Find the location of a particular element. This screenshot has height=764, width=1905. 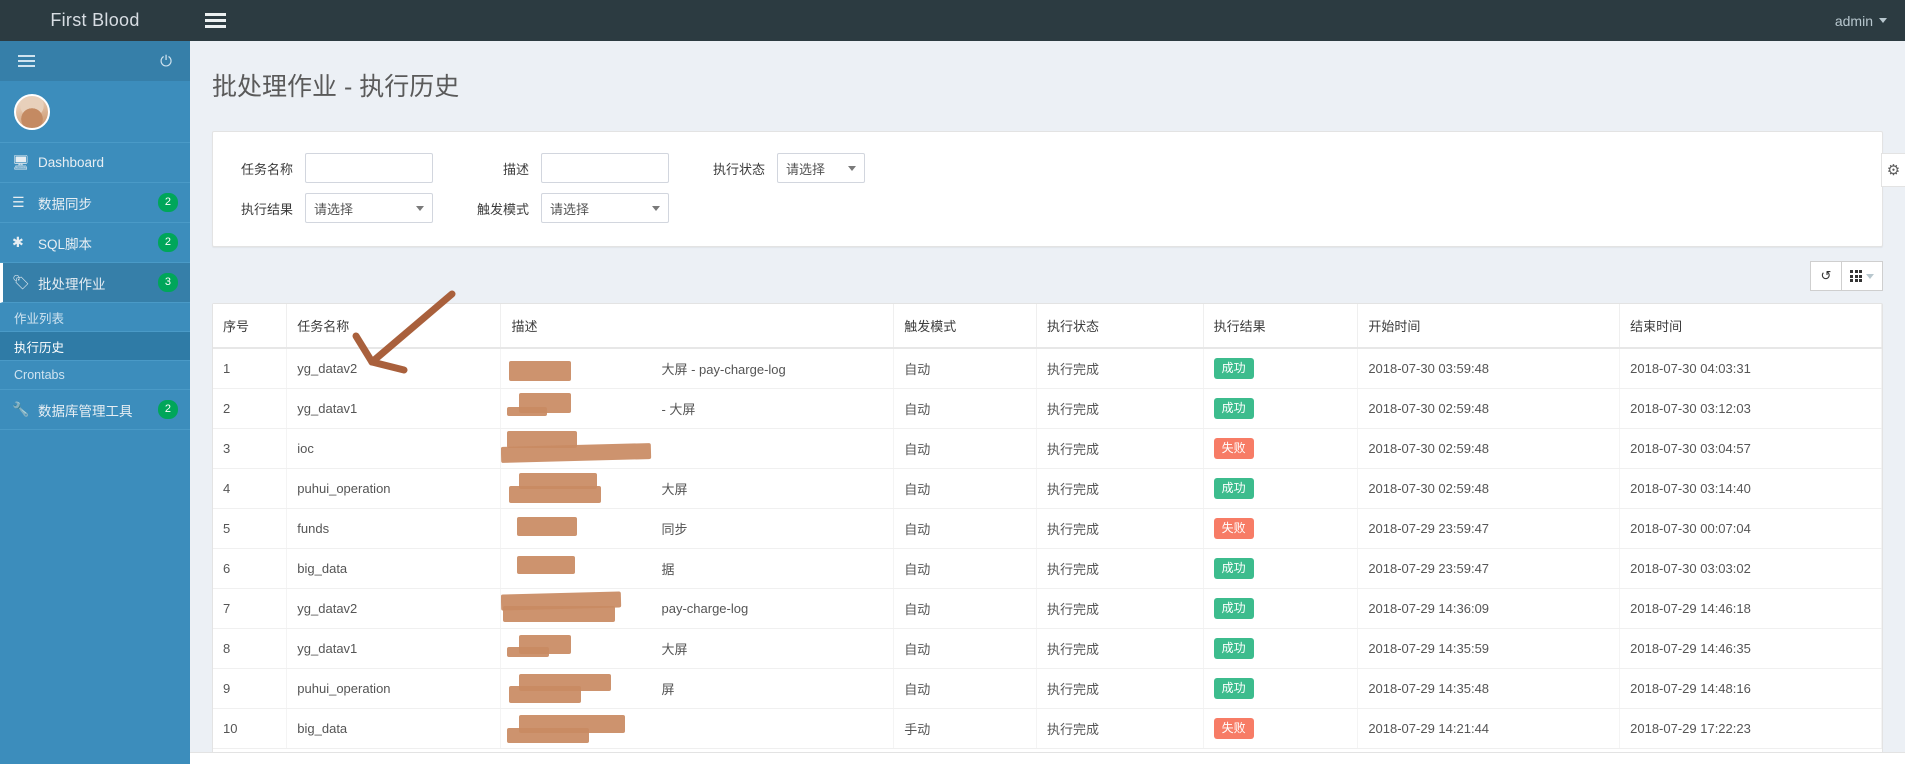

cell-start-time: 2018-07-29 14:35:48 is located at coordinates (1489, 688).